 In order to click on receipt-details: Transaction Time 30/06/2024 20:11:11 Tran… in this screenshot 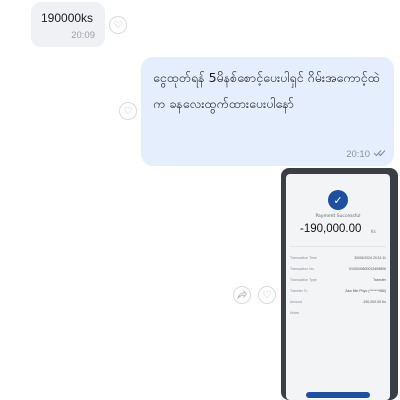, I will do `click(338, 285)`.